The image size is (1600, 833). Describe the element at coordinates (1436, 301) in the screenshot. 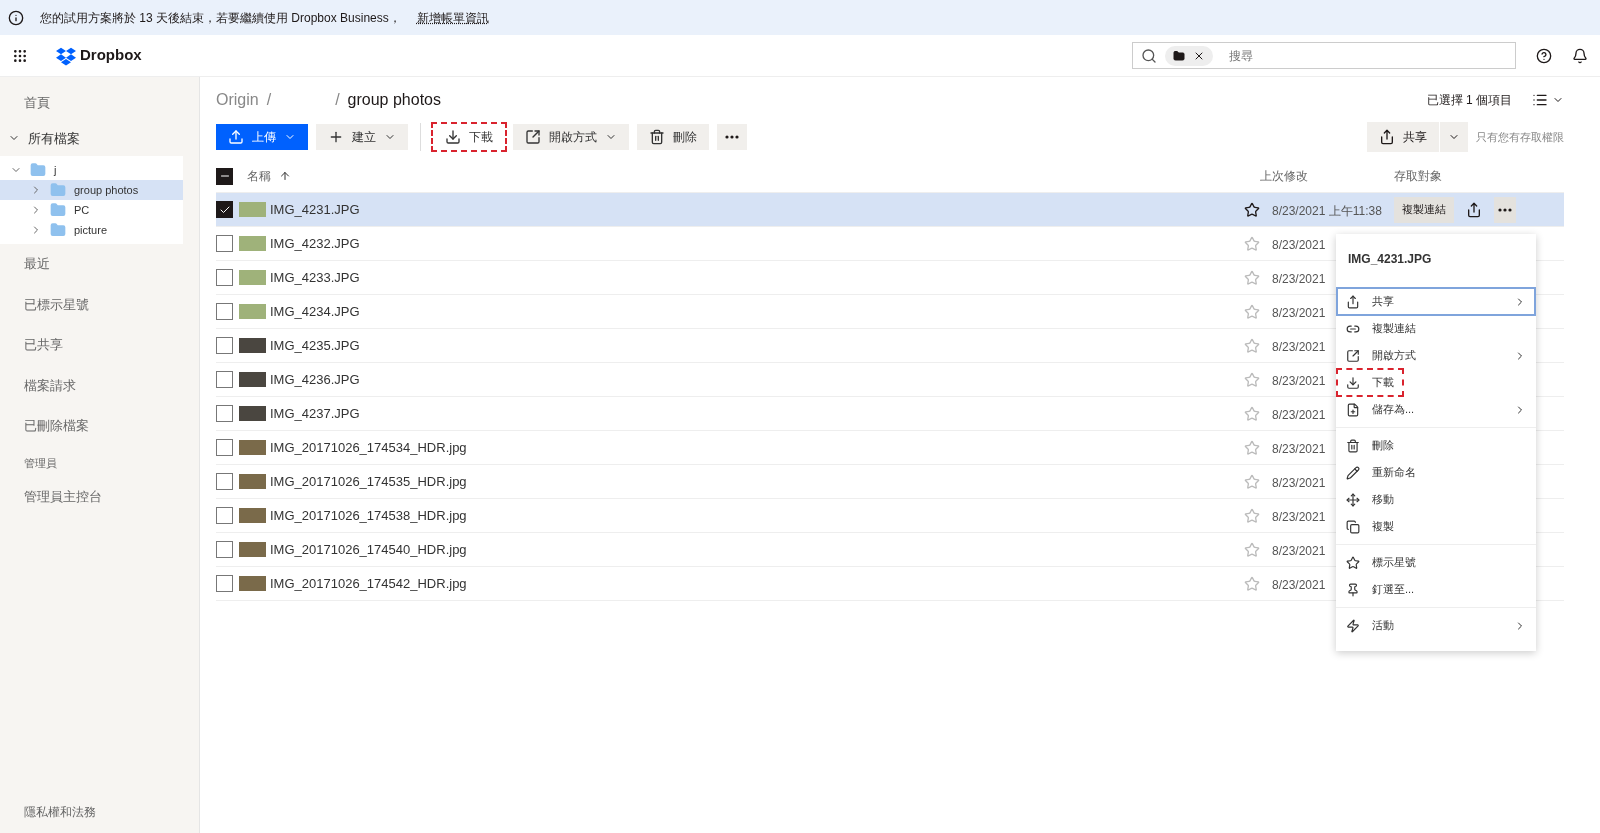

I see `menu-item: 共享` at that location.